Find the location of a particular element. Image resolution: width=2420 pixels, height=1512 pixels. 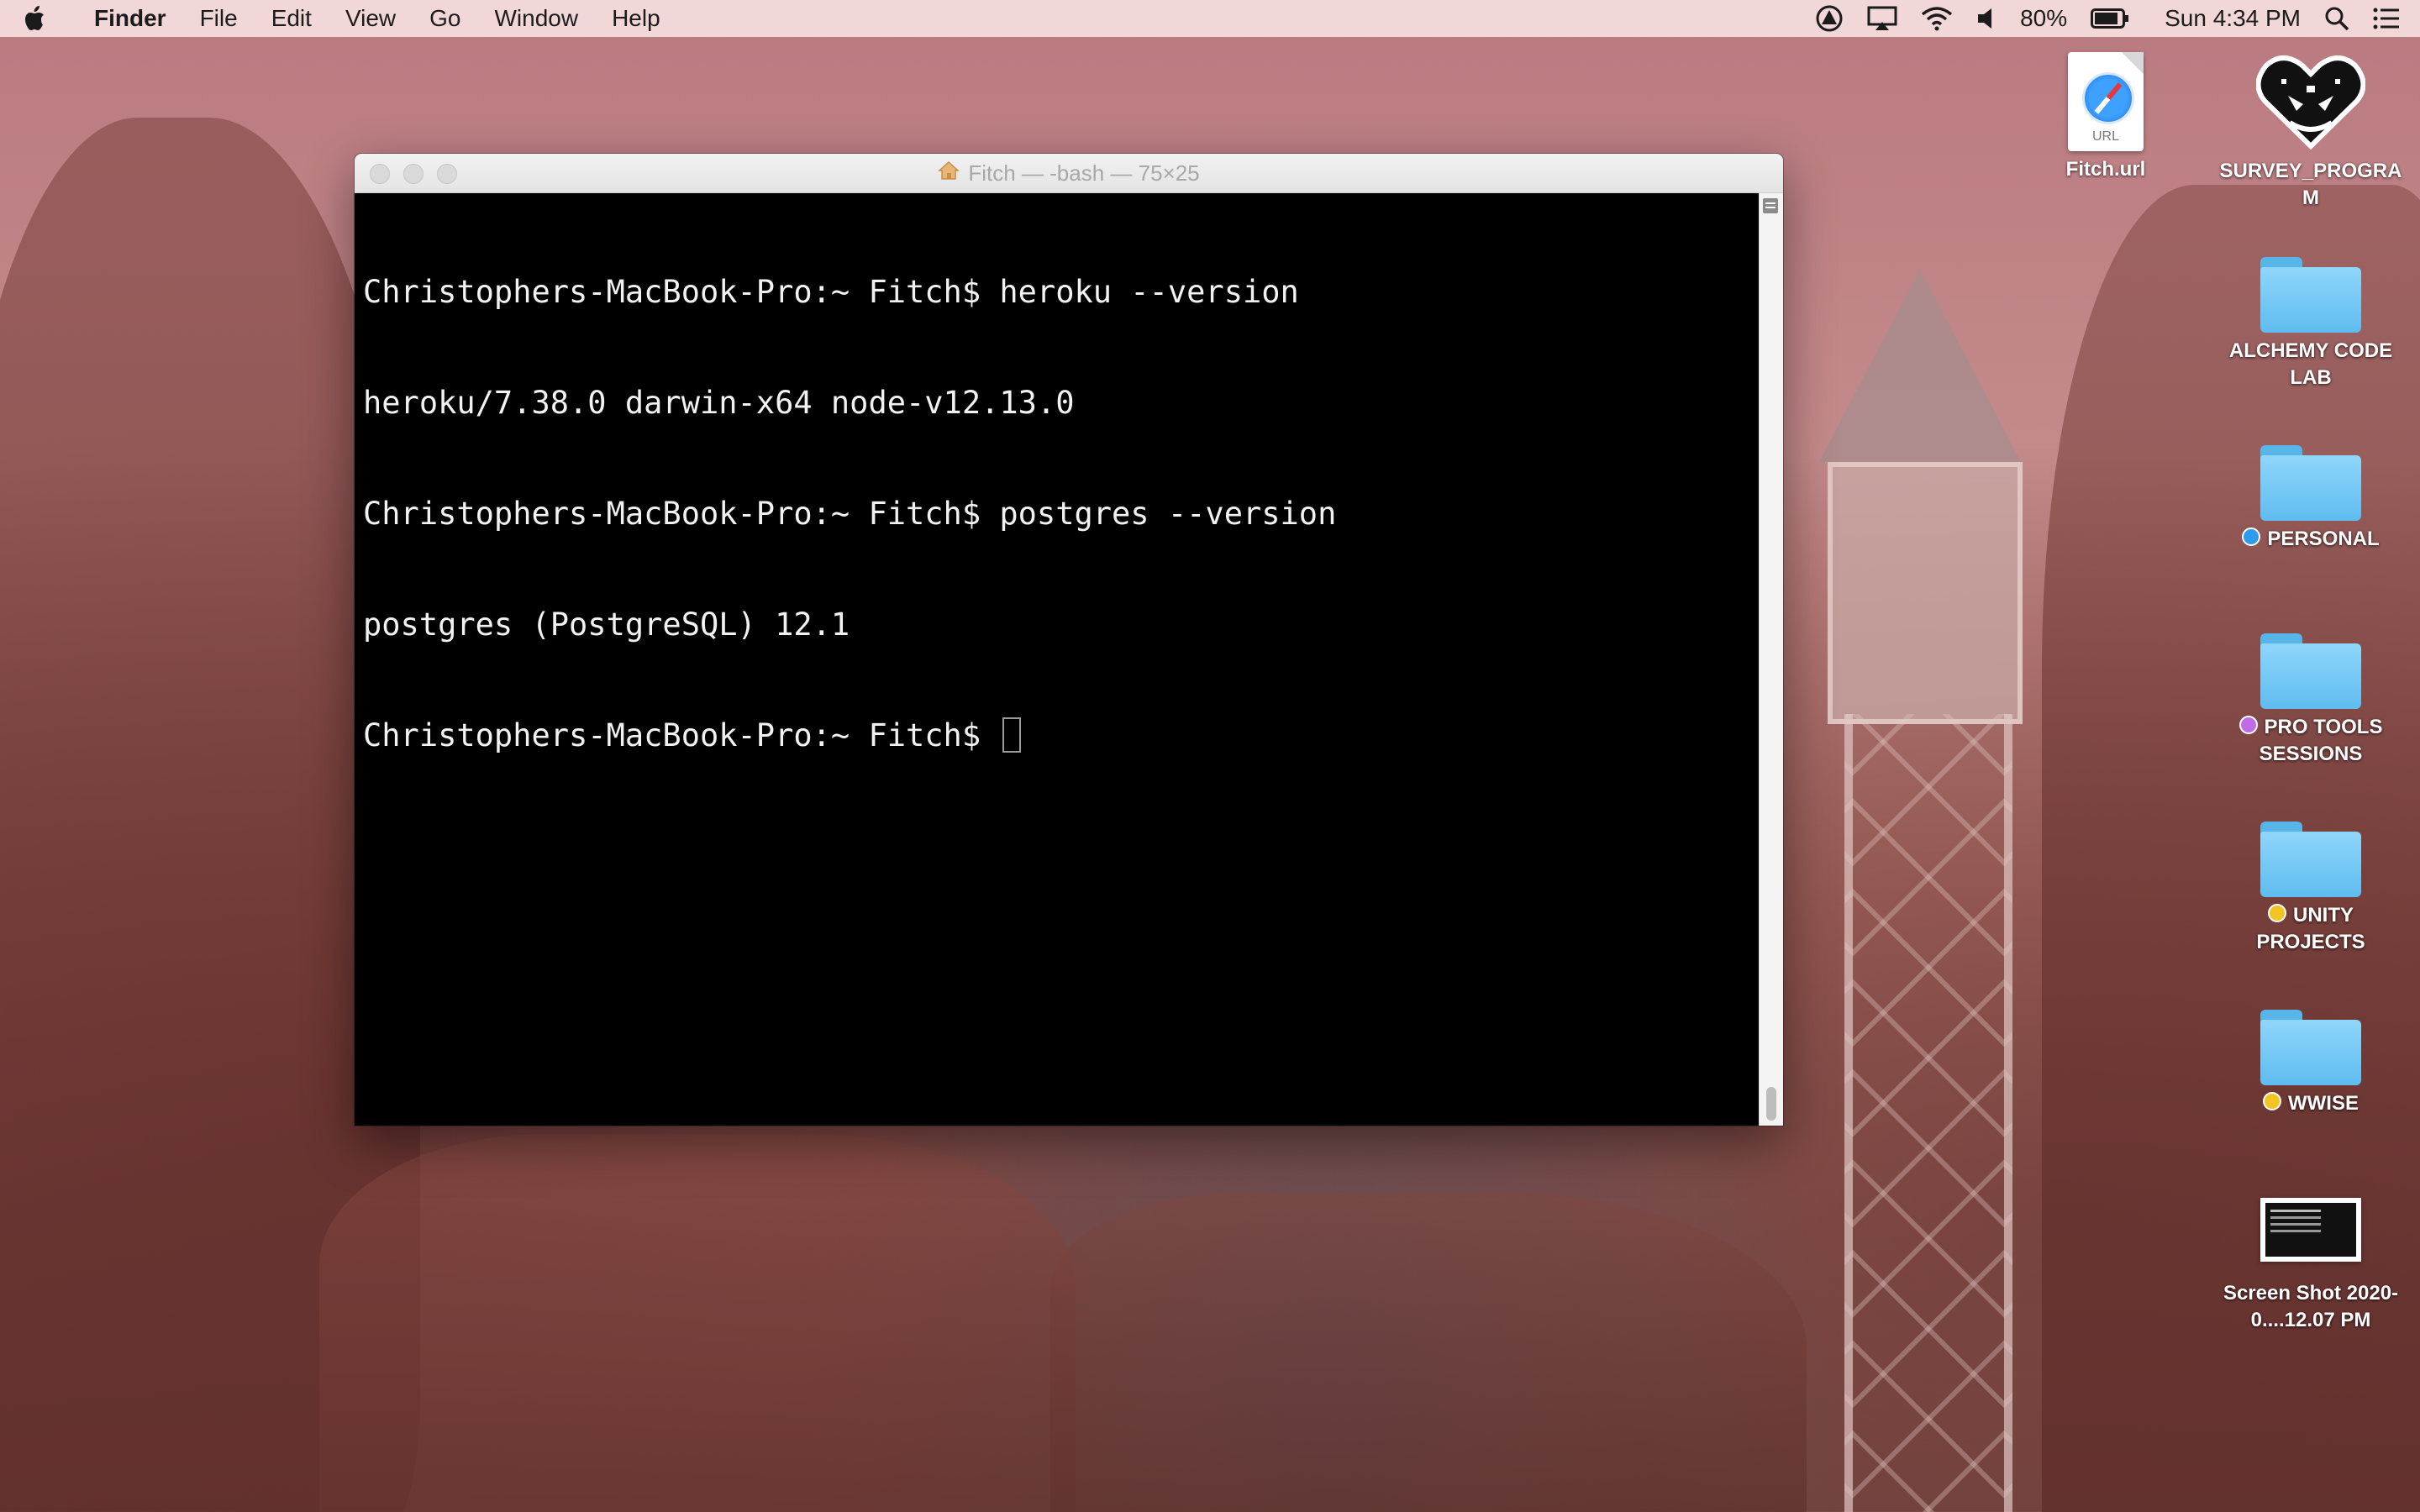

desktop-icon-label: Fitch.url is located at coordinates (2105, 169).